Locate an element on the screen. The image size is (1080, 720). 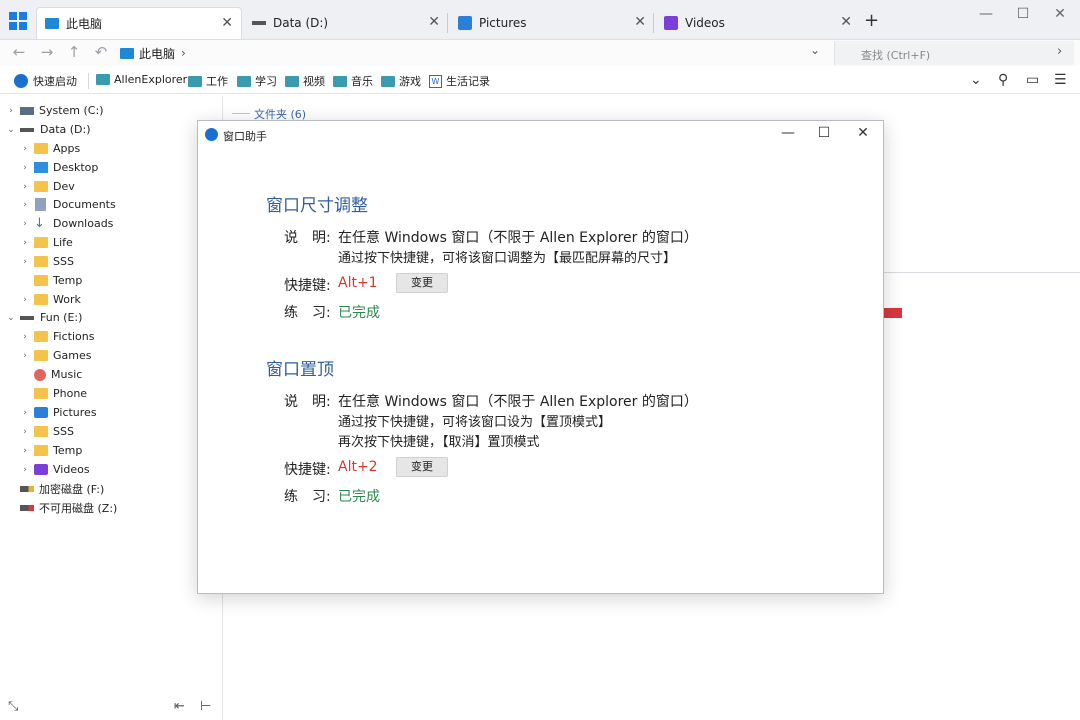
bookmark-allenexplorer: AllenExplorer is located at coordinates (141, 79).